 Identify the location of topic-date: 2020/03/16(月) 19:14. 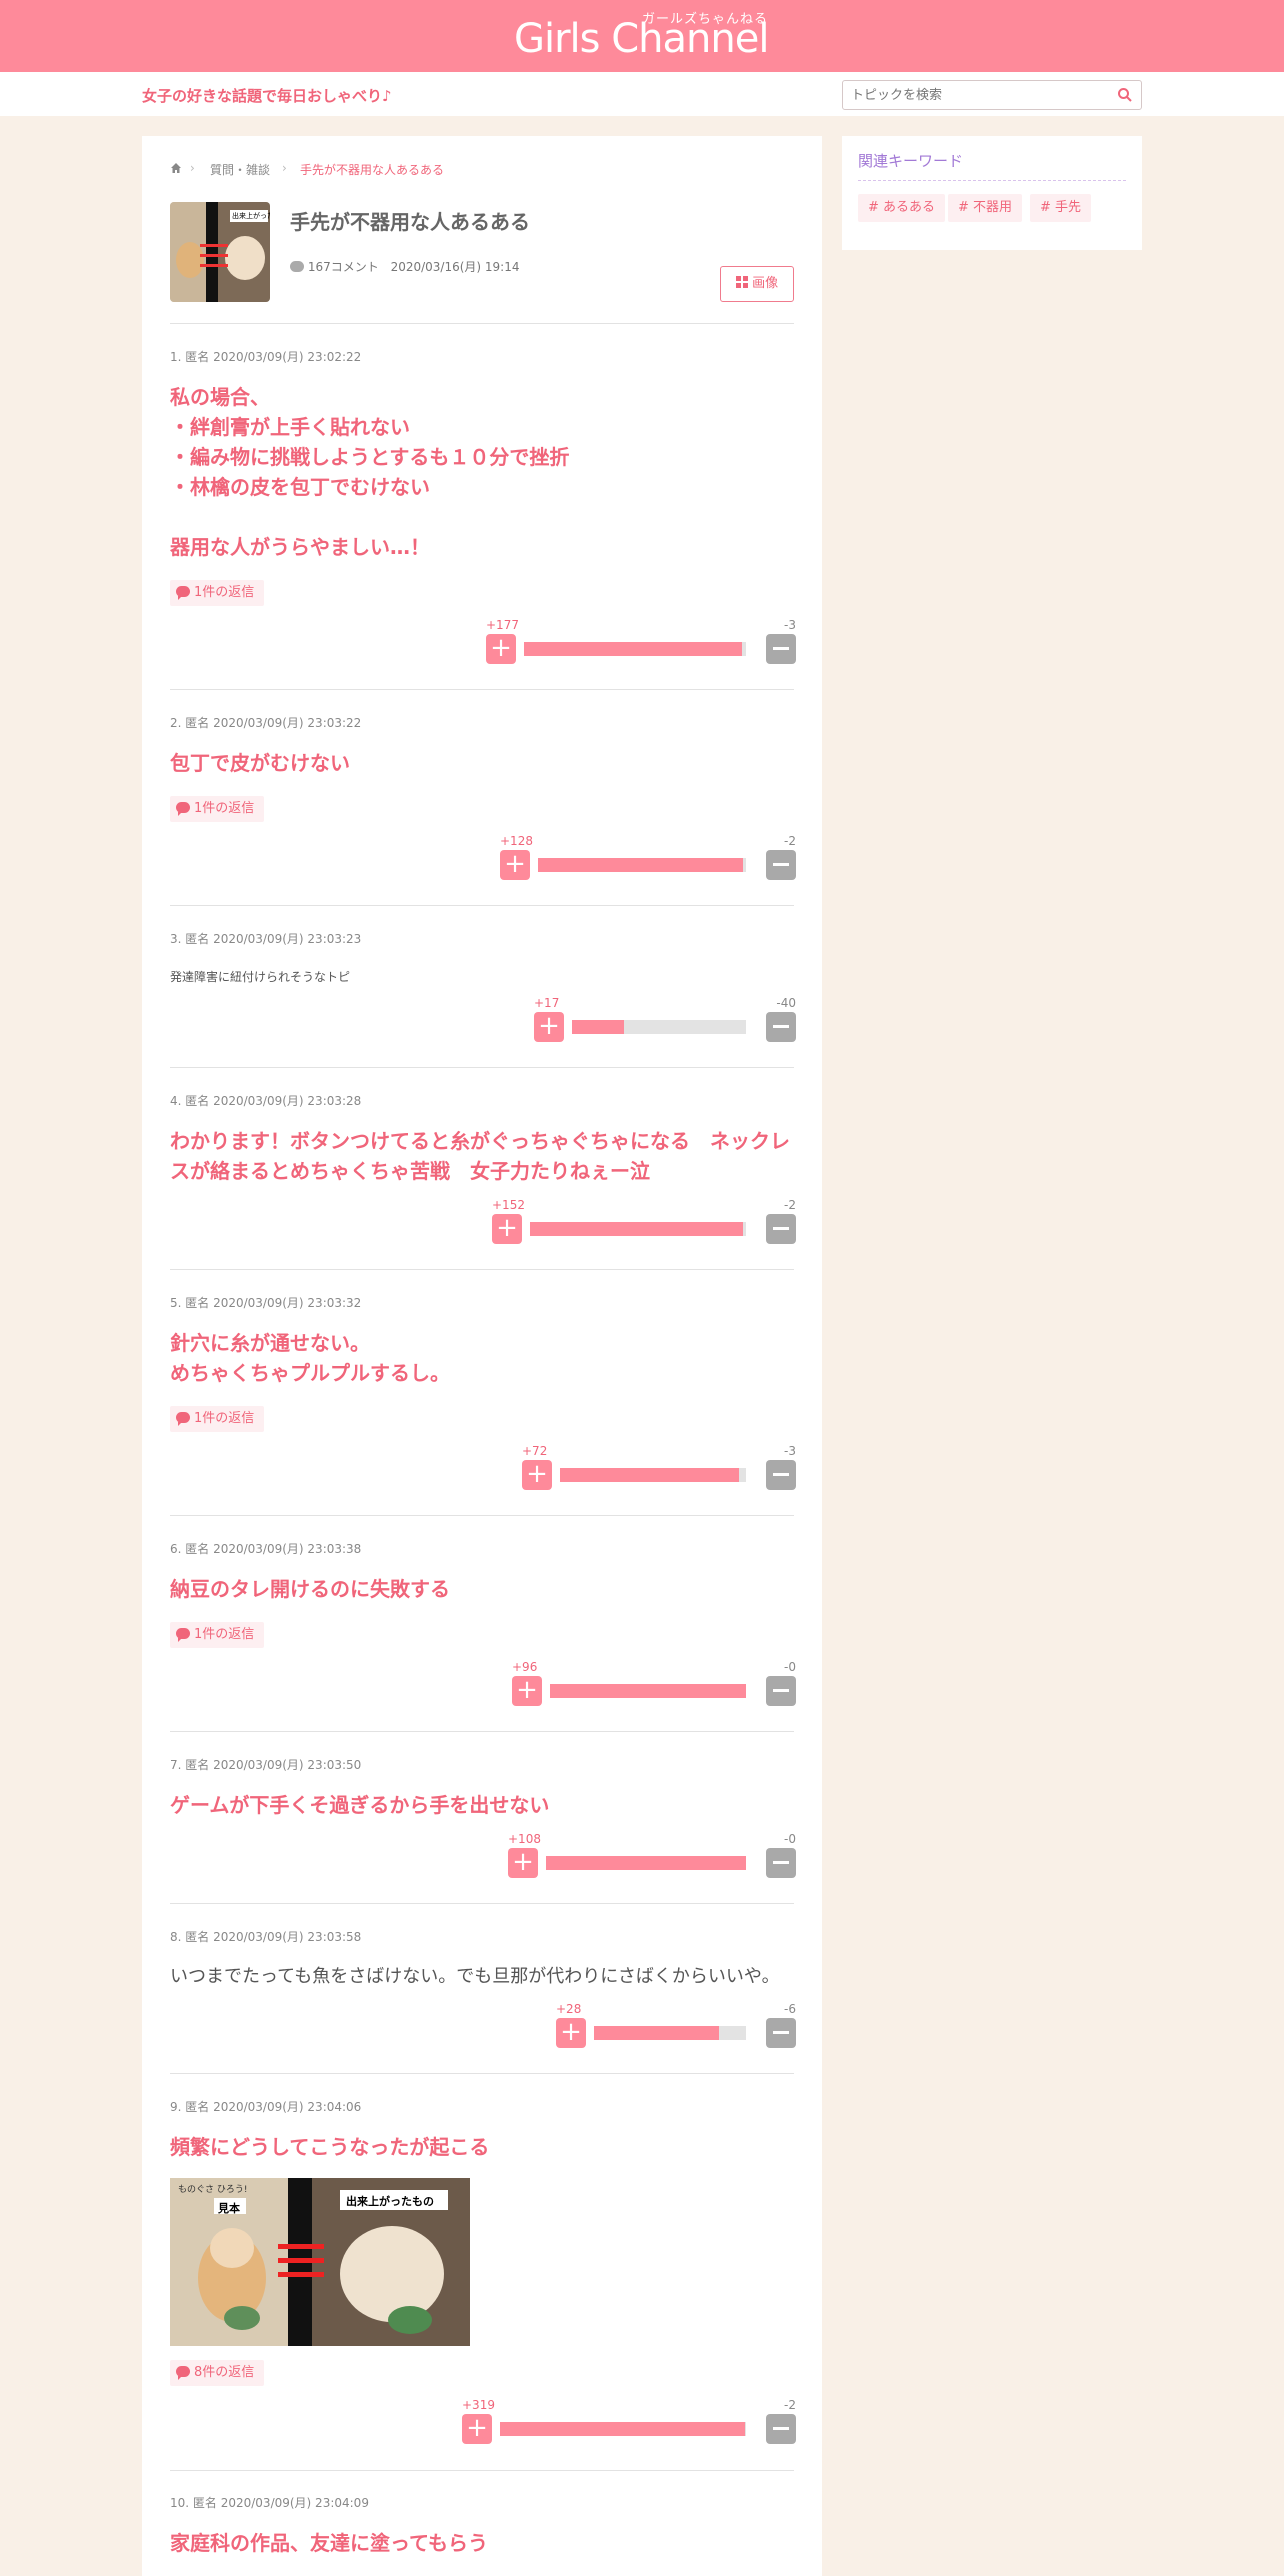
(455, 267).